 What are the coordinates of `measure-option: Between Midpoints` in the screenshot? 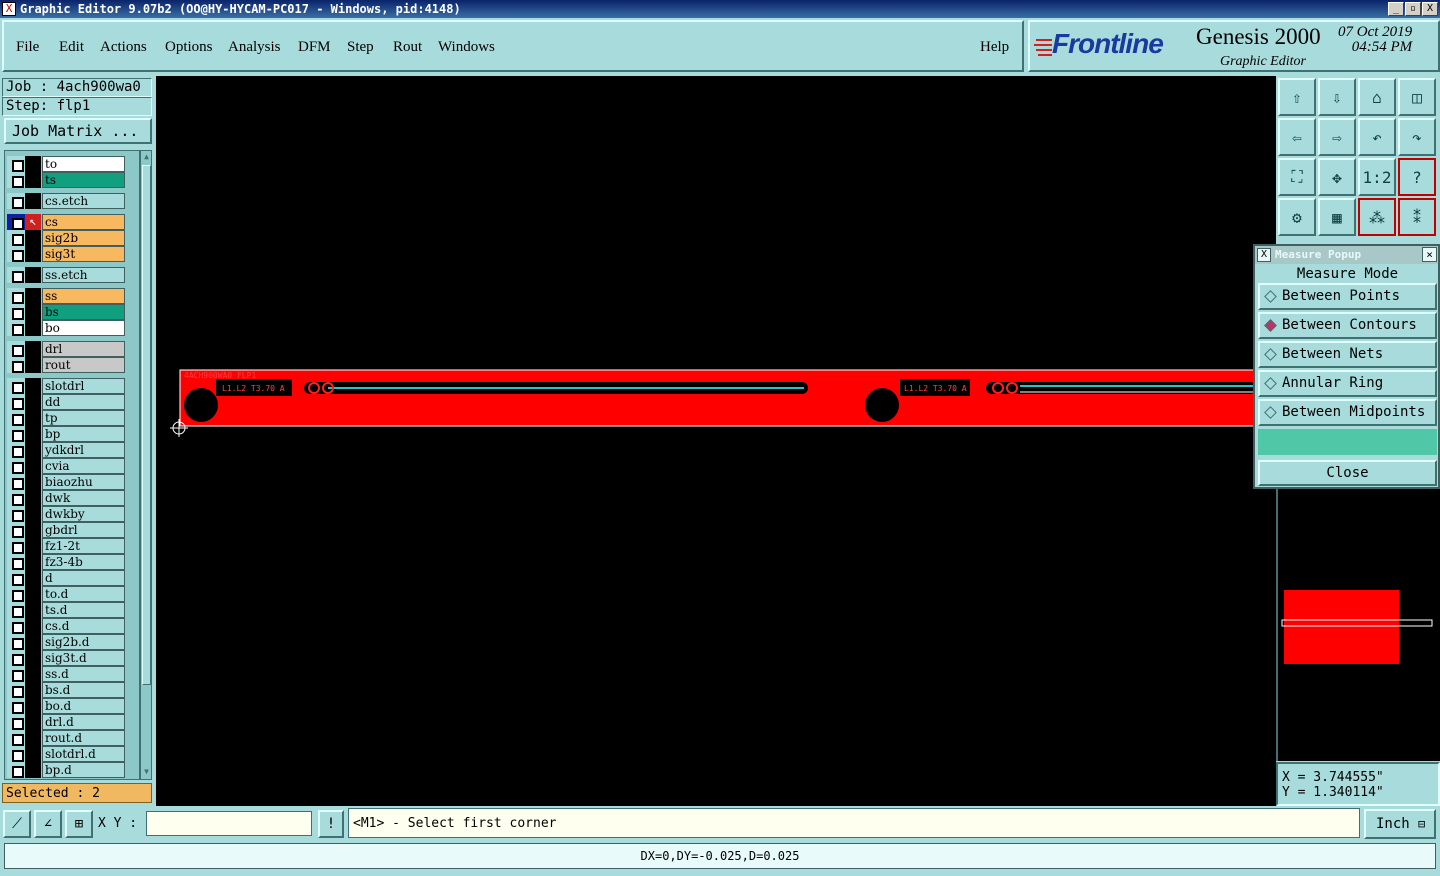 It's located at (1347, 412).